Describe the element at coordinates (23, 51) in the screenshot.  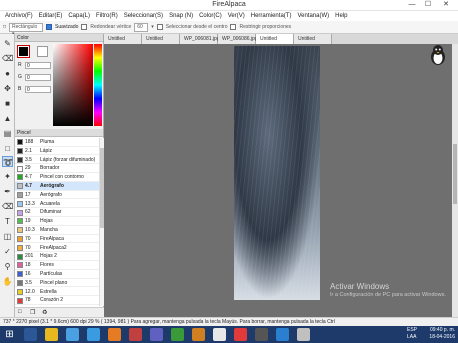
I see `foreground-color-swatch` at that location.